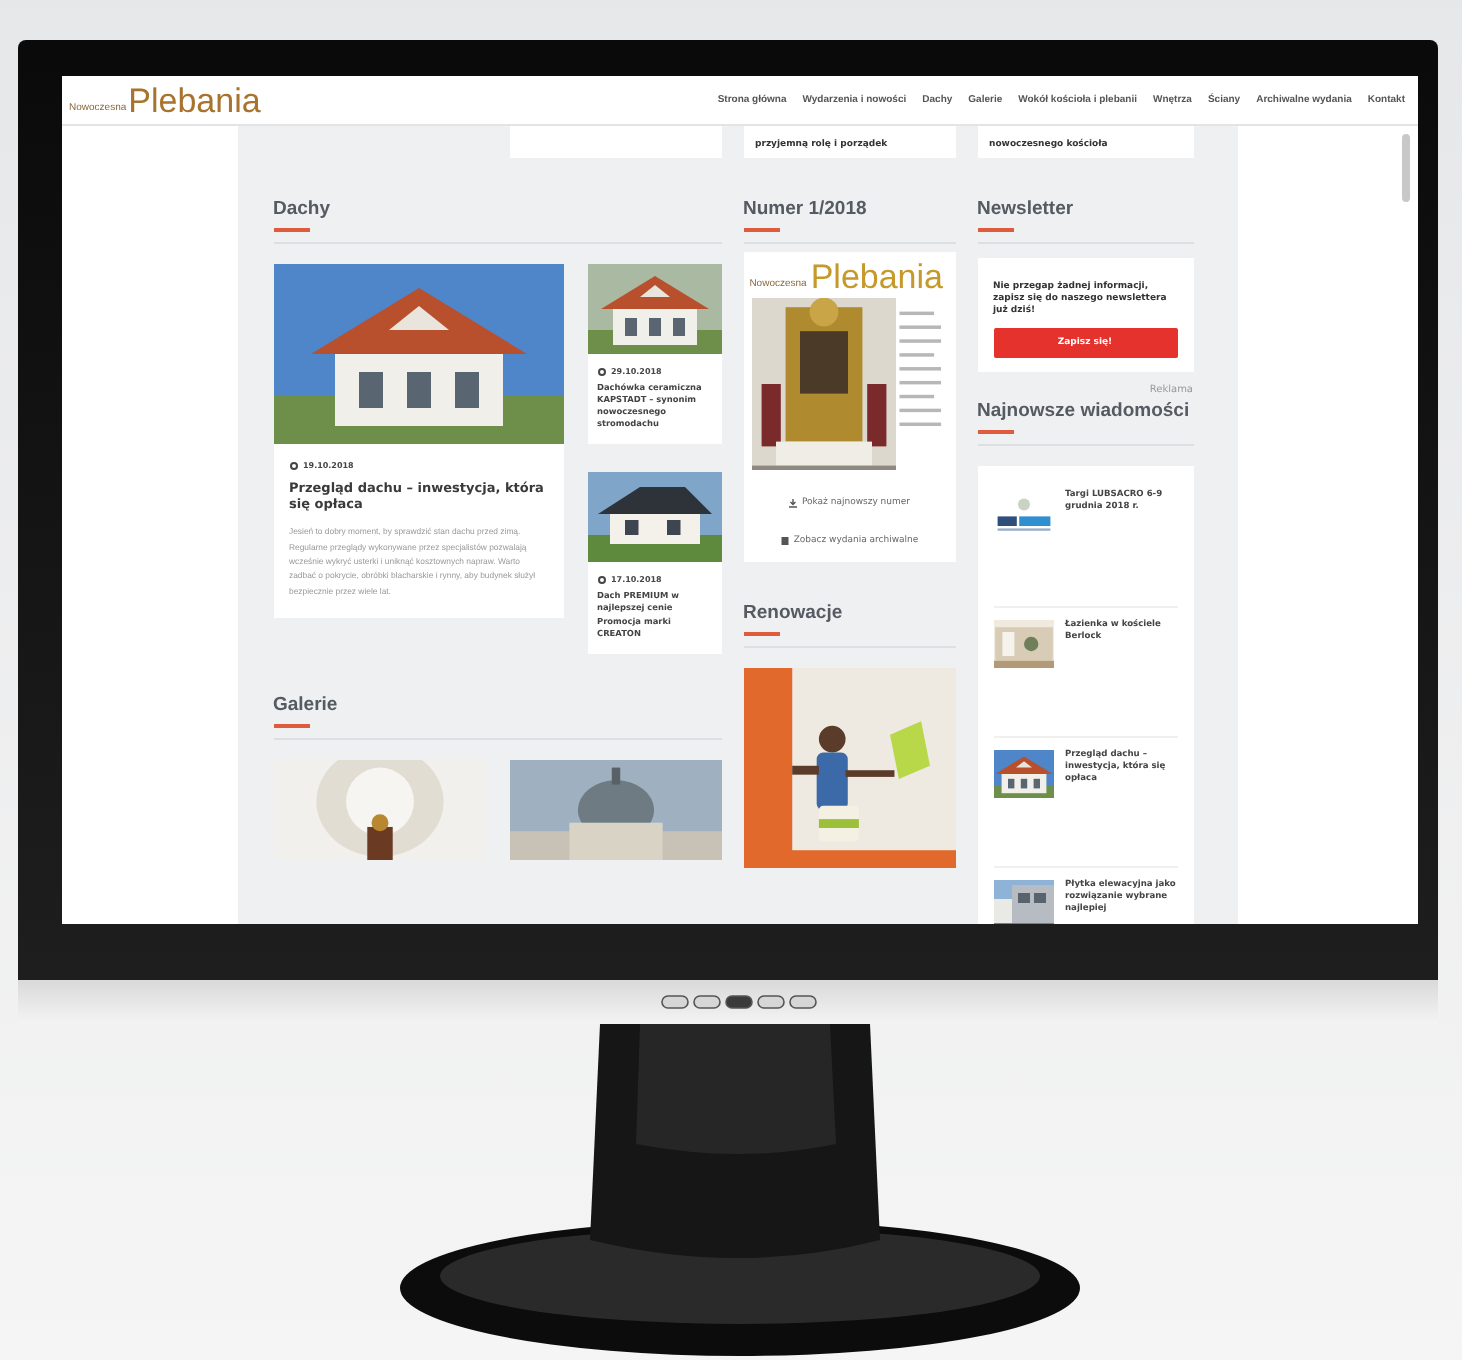 Image resolution: width=1462 pixels, height=1360 pixels. What do you see at coordinates (794, 613) in the screenshot?
I see `section-heading: Renowacje` at bounding box center [794, 613].